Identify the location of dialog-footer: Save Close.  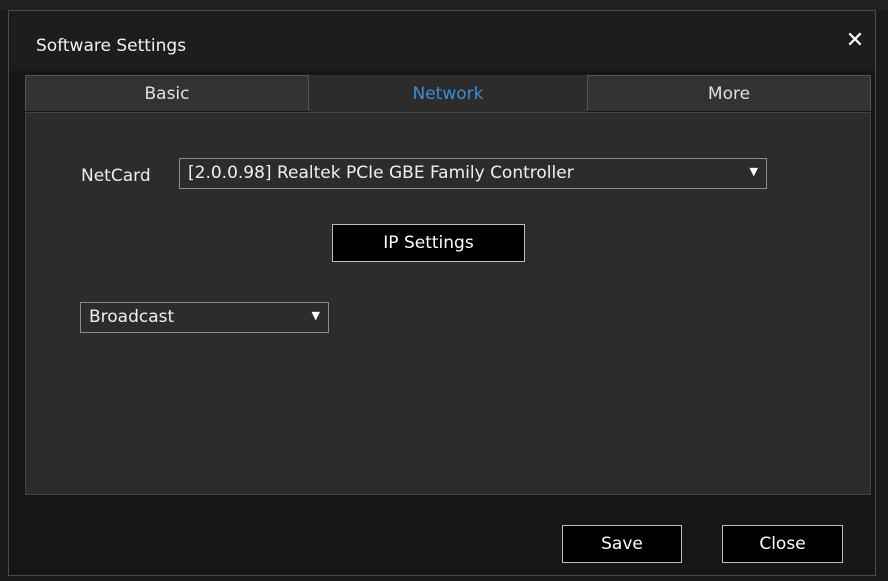
(442, 535).